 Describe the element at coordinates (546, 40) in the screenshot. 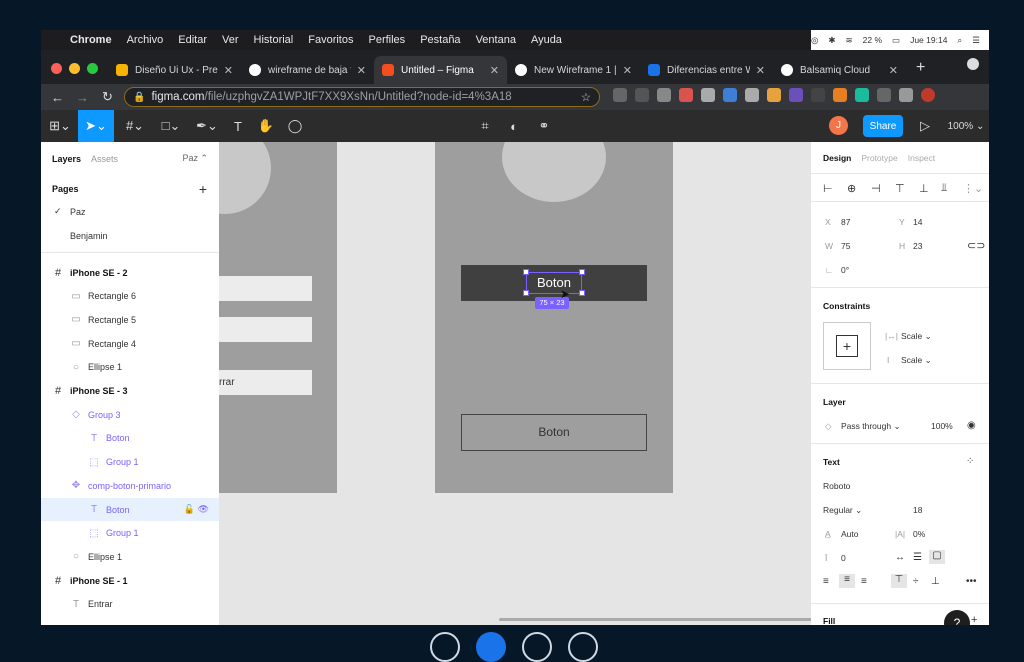

I see `menu-ayuda: Ayuda` at that location.